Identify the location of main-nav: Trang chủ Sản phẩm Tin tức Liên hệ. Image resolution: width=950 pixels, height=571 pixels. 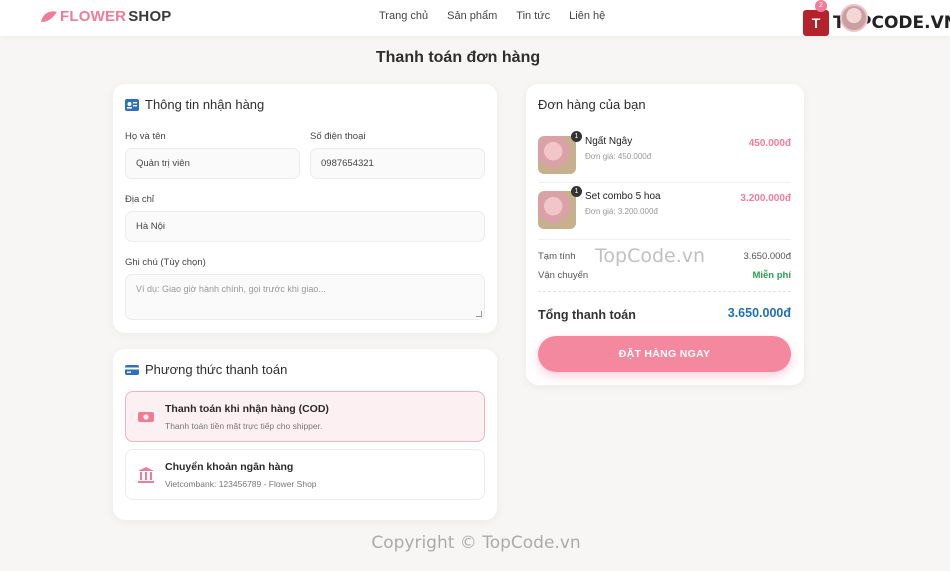
(492, 16).